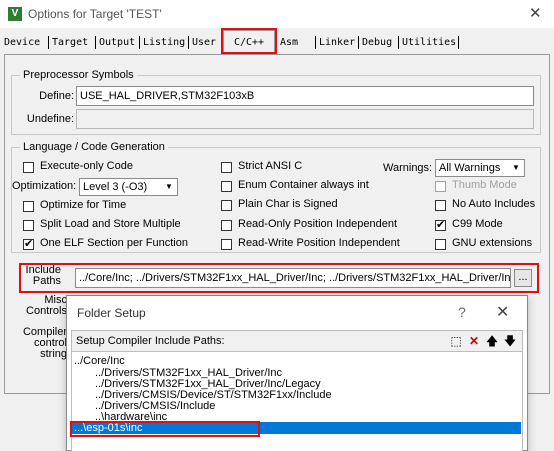 This screenshot has height=451, width=554. I want to click on tab-target: Target, so click(70, 43).